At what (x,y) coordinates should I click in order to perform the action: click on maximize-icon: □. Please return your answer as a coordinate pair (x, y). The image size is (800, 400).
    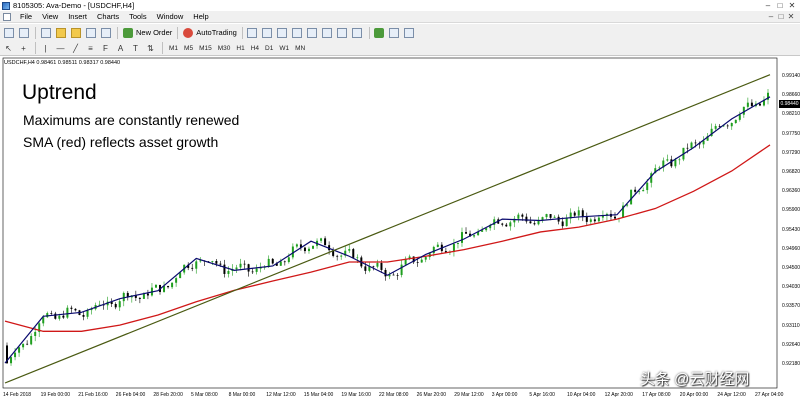
    Looking at the image, I should click on (780, 5).